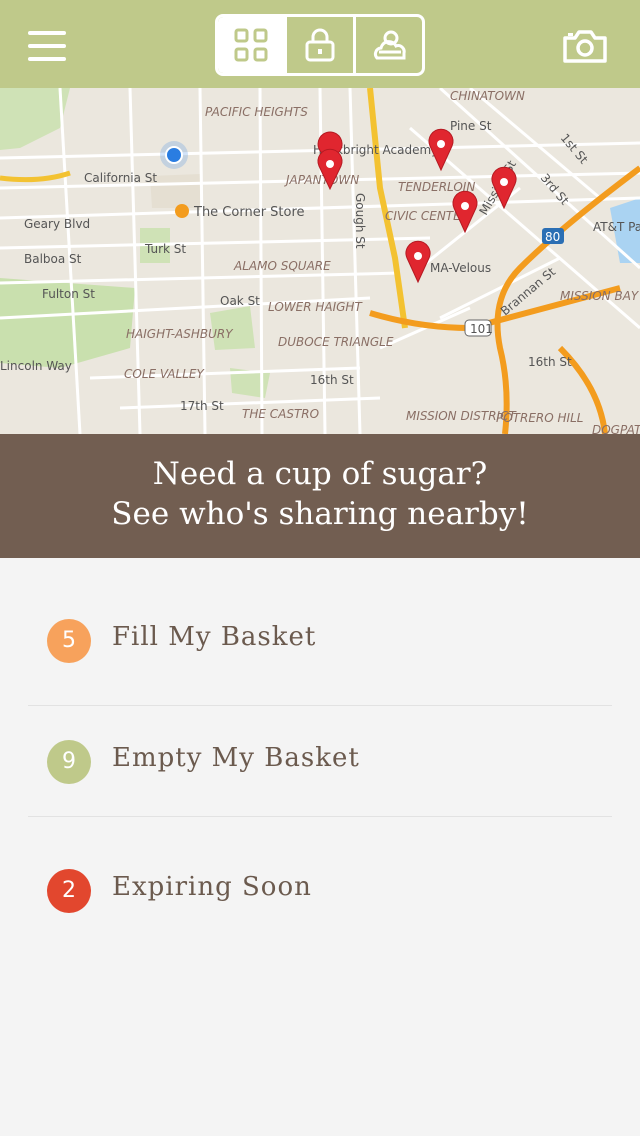  What do you see at coordinates (320, 816) in the screenshot?
I see `divider` at bounding box center [320, 816].